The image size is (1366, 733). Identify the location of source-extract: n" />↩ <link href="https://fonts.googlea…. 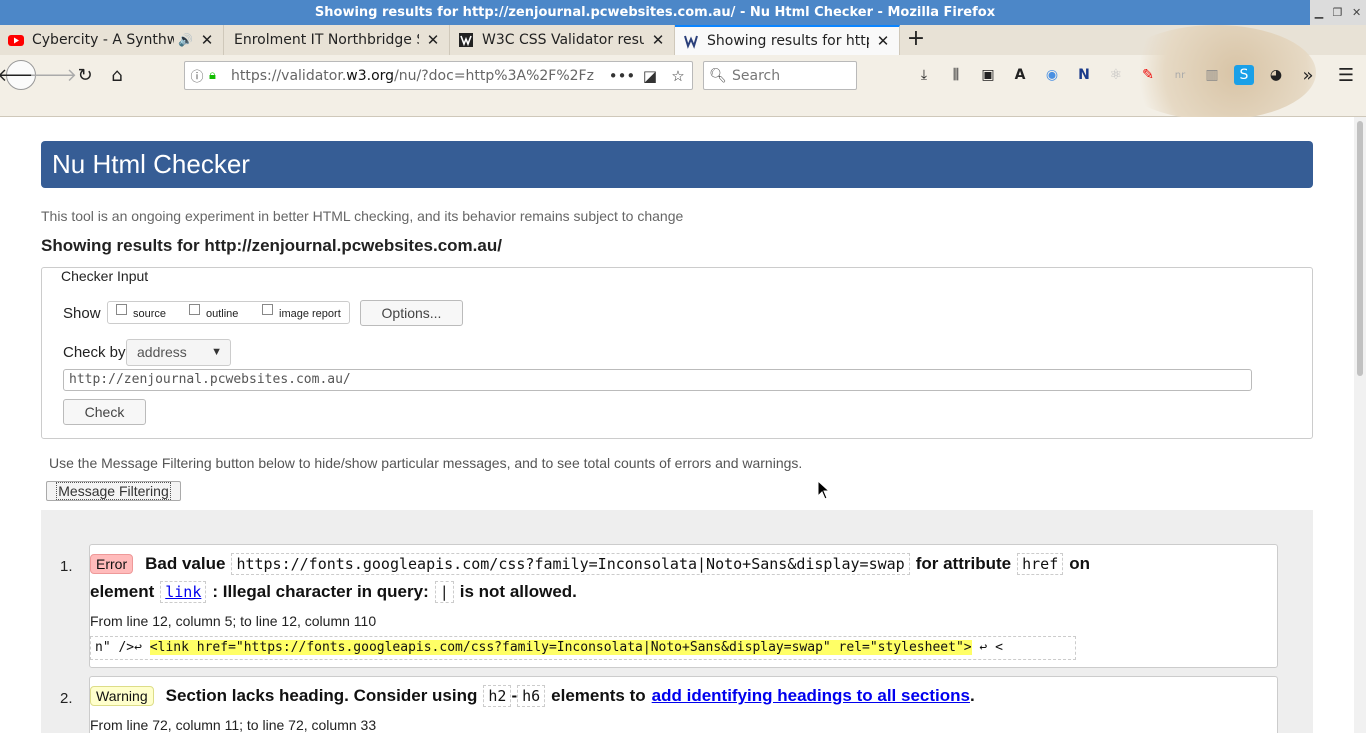
(583, 648).